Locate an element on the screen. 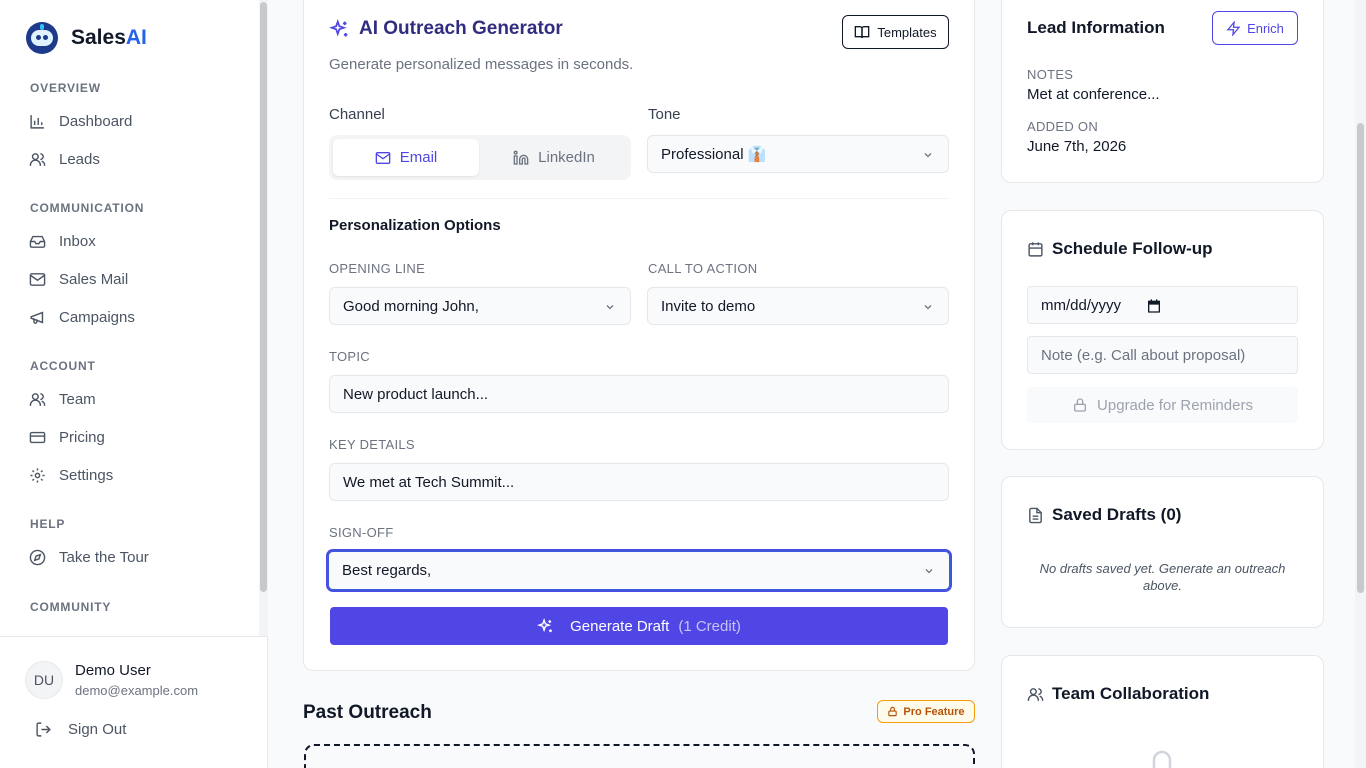 This screenshot has height=768, width=1366. sidebar-item-tour: Take the Tour is located at coordinates (136, 557).